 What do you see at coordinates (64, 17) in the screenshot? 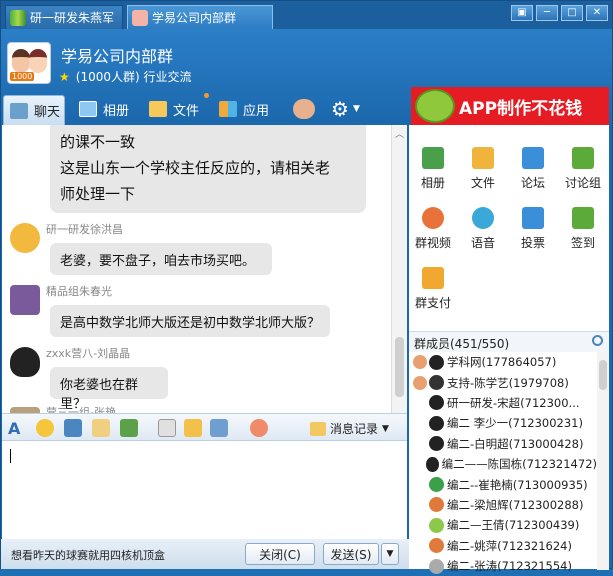
I see `tab-private-chat: 研一研发朱燕军` at bounding box center [64, 17].